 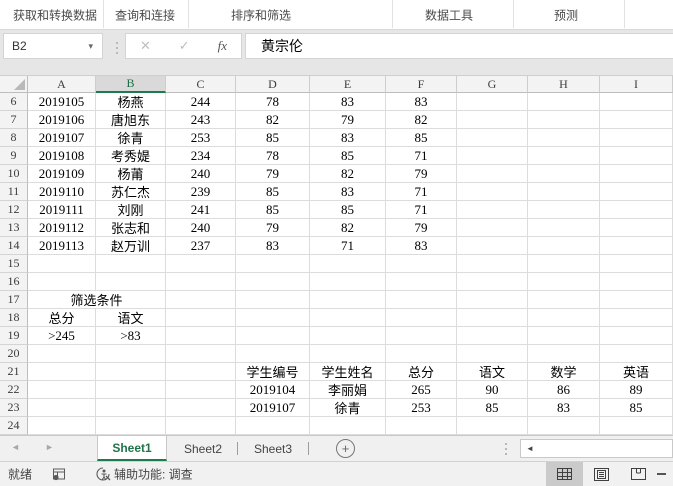 What do you see at coordinates (564, 102) in the screenshot?
I see `cell-H6` at bounding box center [564, 102].